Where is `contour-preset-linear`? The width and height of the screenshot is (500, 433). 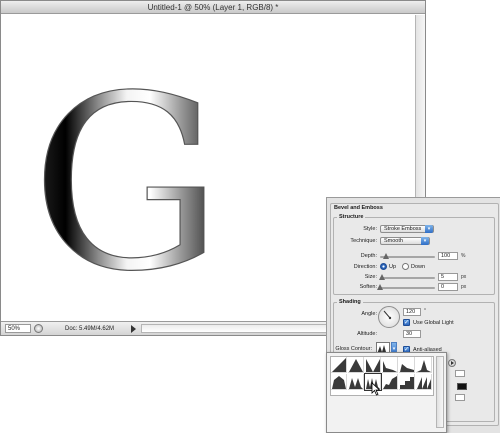
contour-preset-linear is located at coordinates (339, 365).